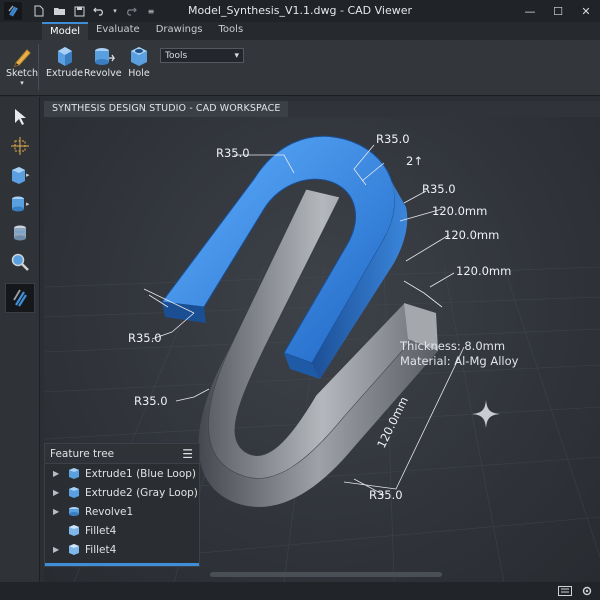 Image resolution: width=600 pixels, height=600 pixels. Describe the element at coordinates (453, 346) in the screenshot. I see `thickness-text: Thickness: 8.0mm` at that location.